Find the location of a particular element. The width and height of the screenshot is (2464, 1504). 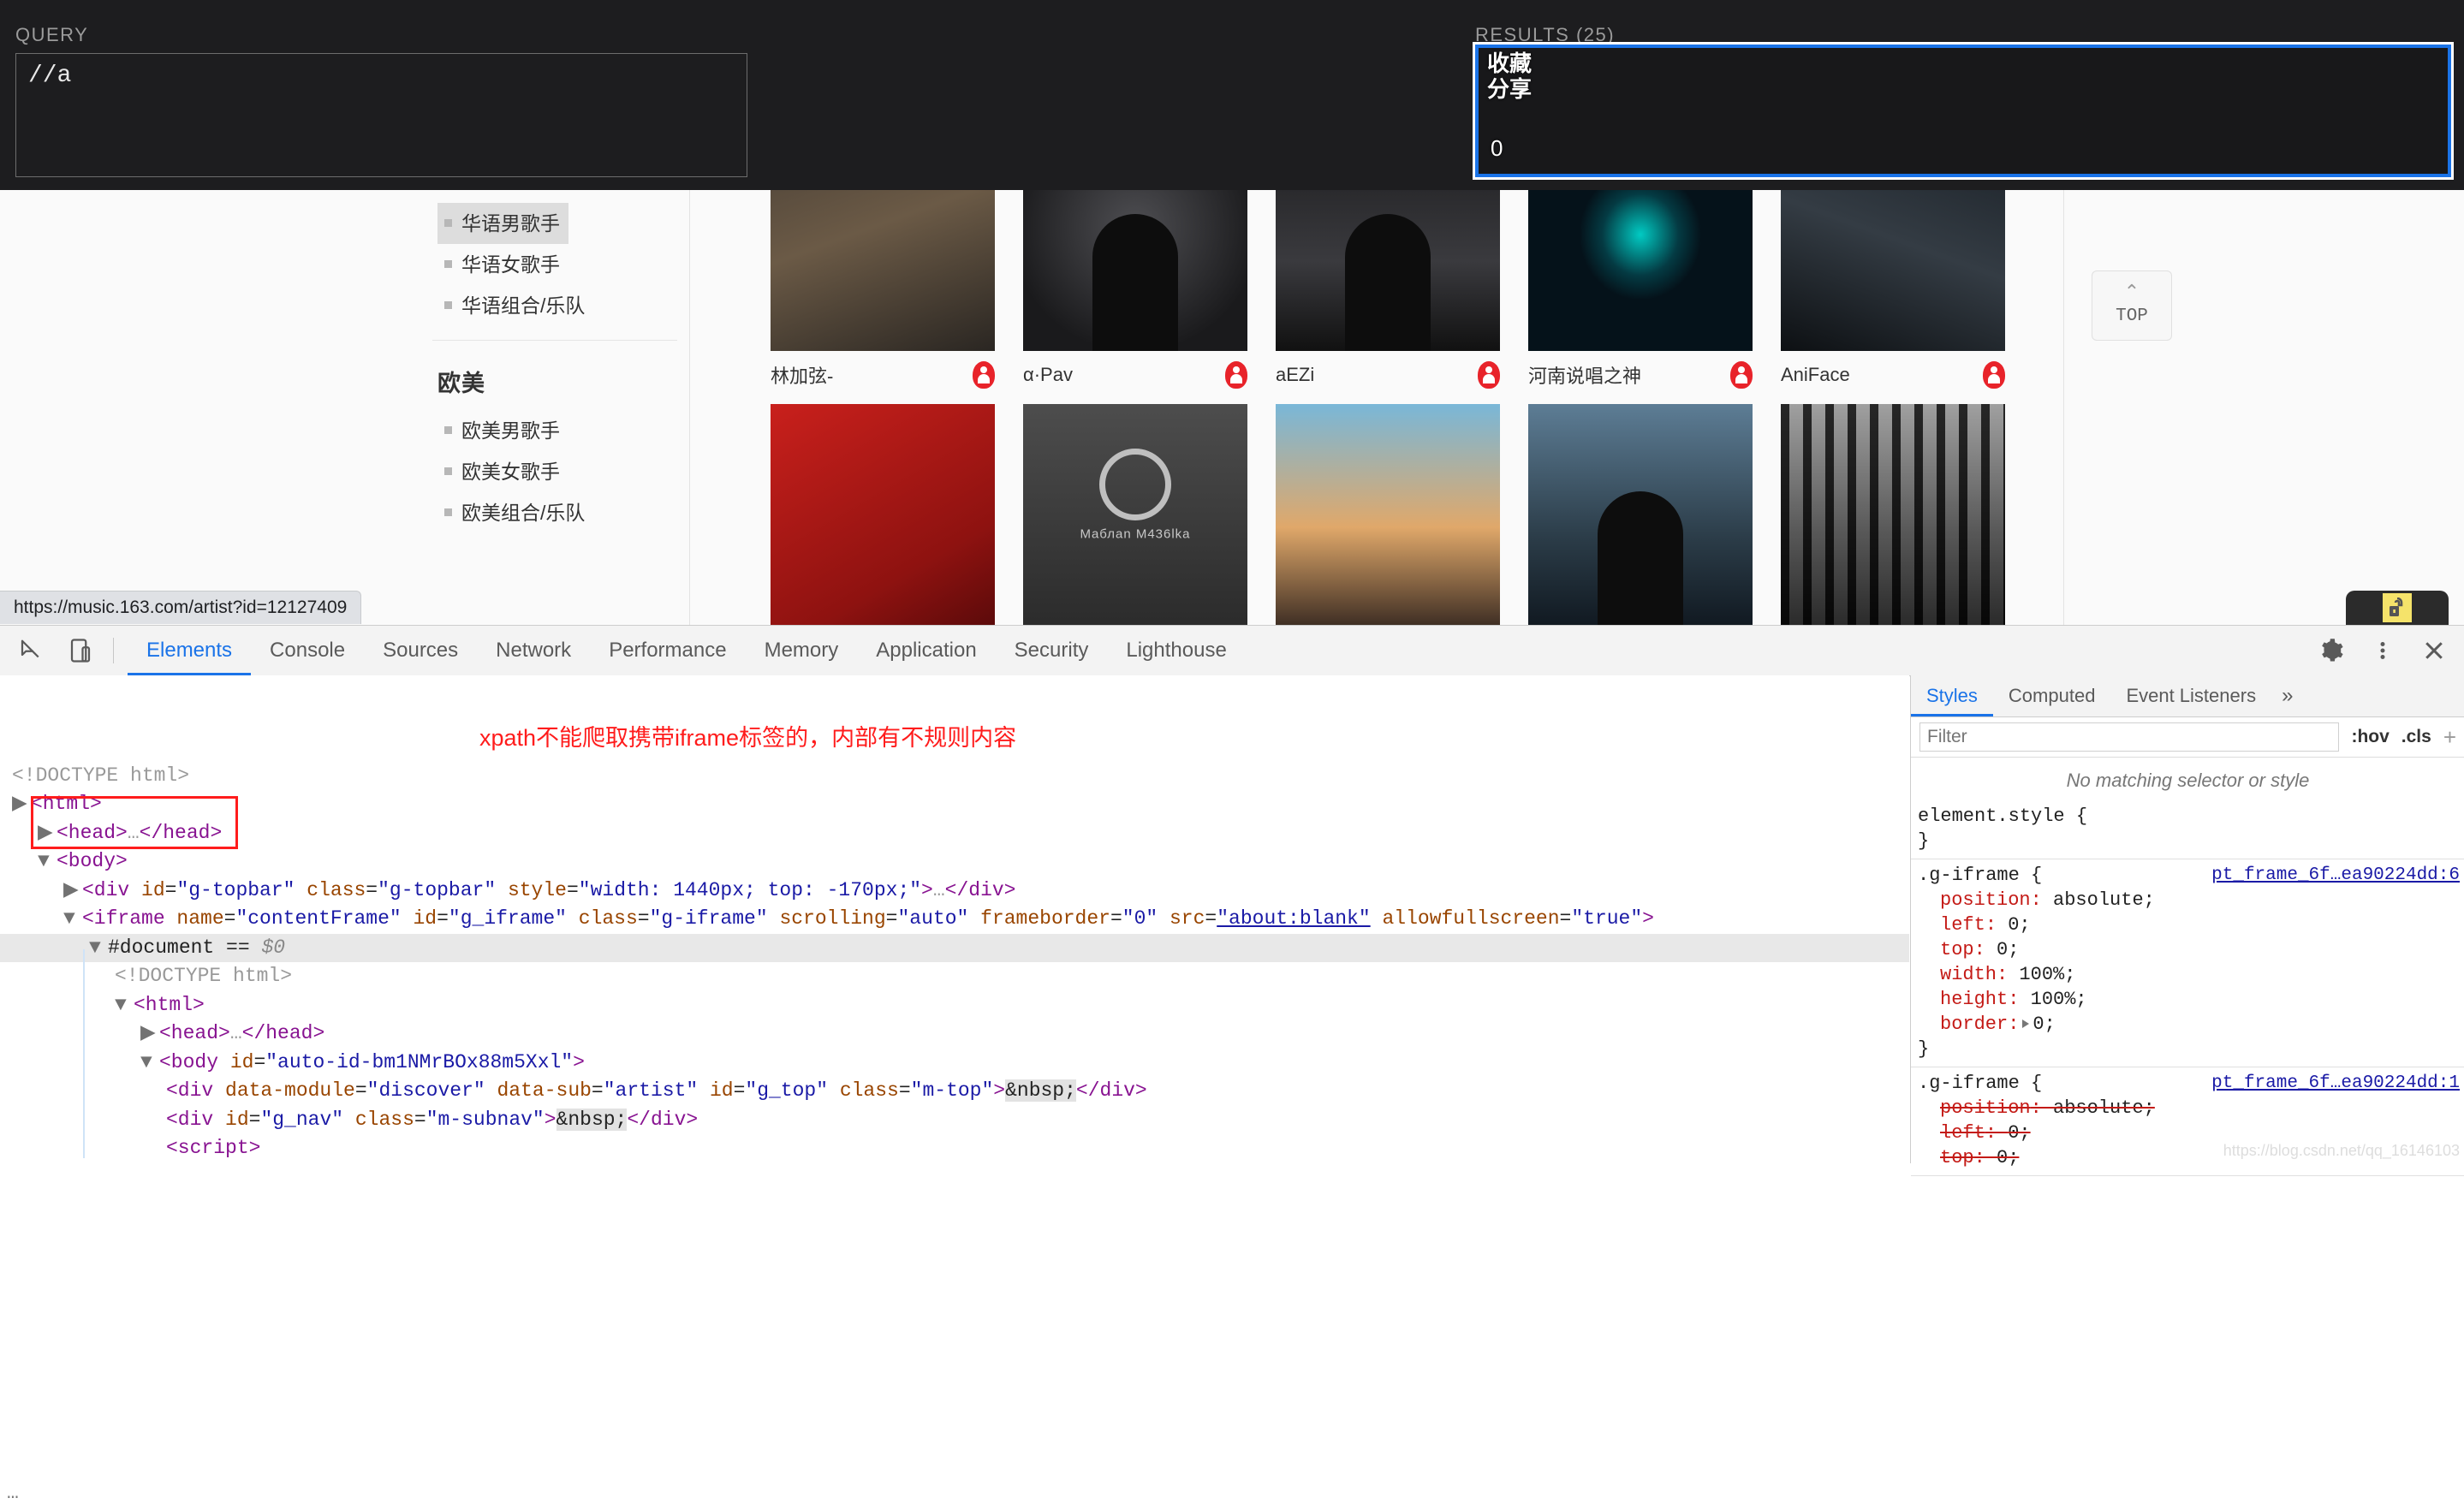

dom-node-line: ▼ <html> is located at coordinates (955, 1006).